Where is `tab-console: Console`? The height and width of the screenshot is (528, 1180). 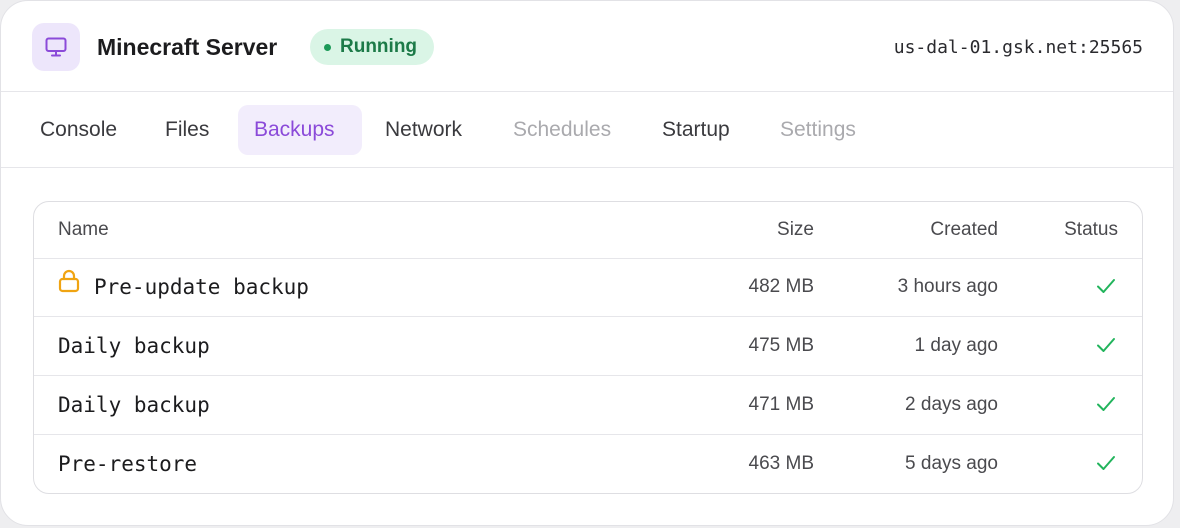 tab-console: Console is located at coordinates (78, 130).